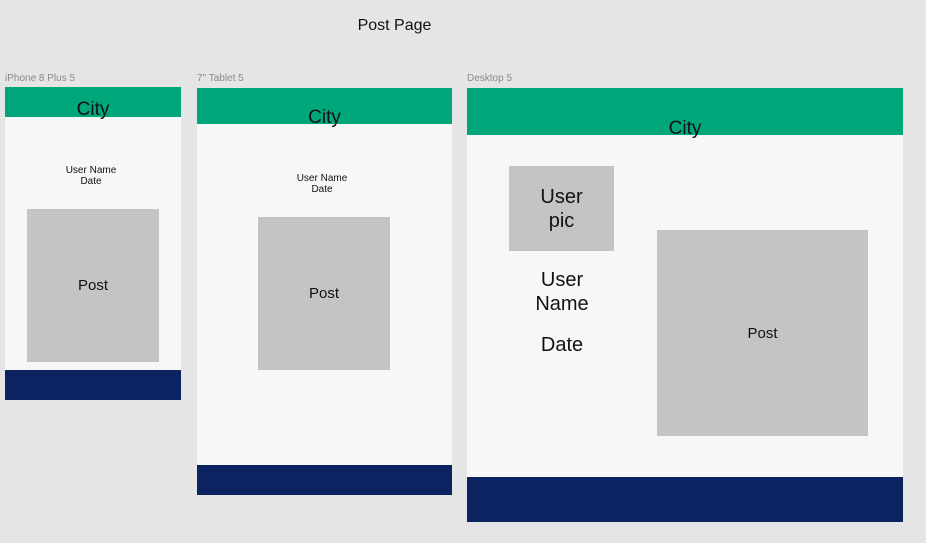 This screenshot has height=543, width=926. I want to click on user-name-line1: User, so click(562, 280).